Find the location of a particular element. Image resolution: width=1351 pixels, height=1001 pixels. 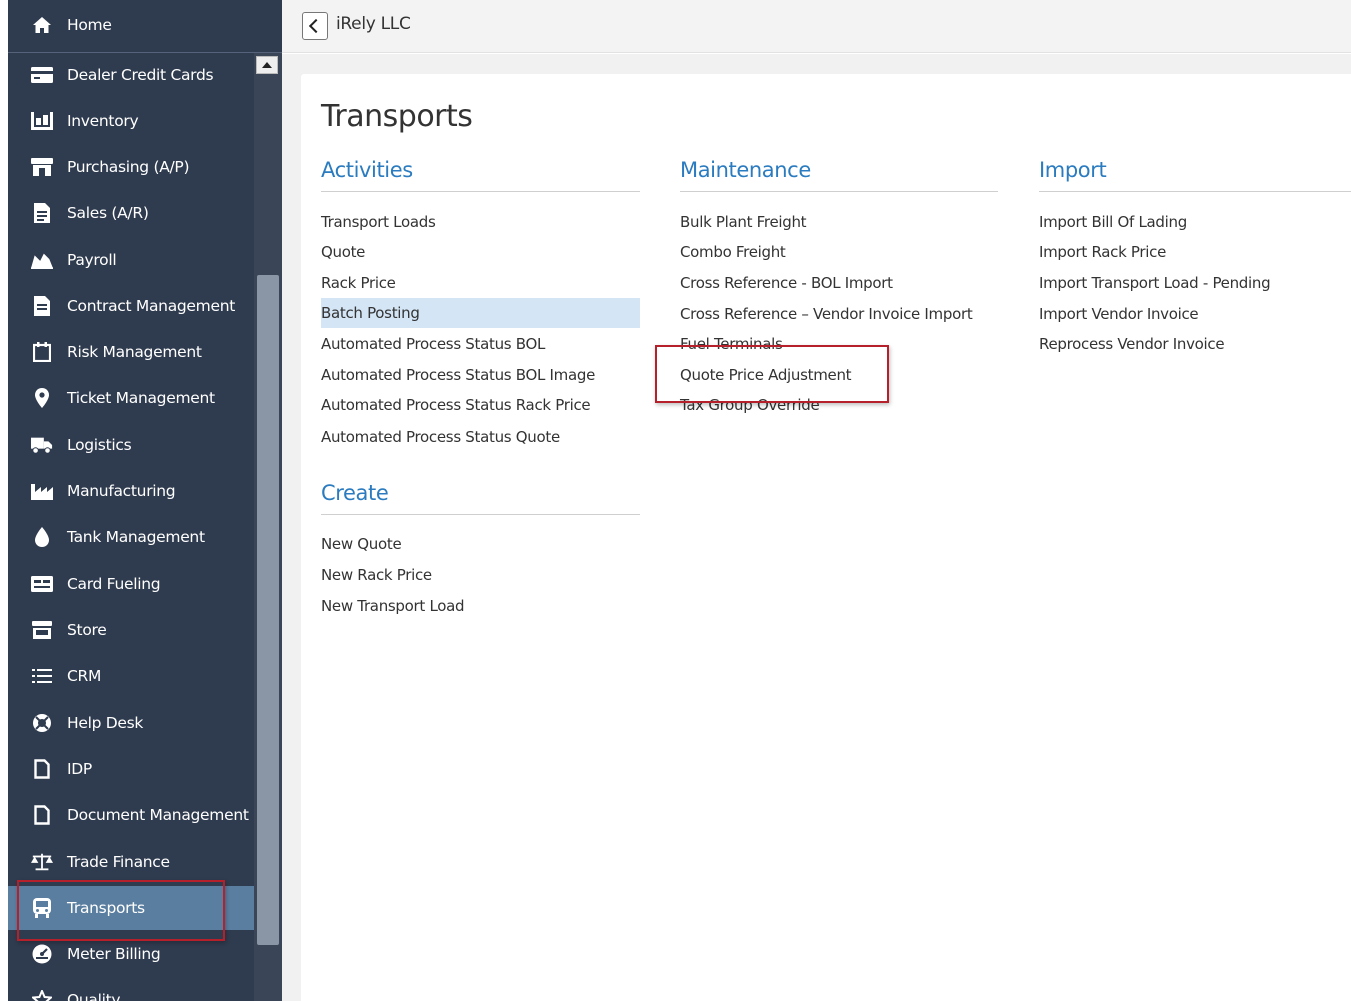

link-quote: Quote is located at coordinates (343, 252).